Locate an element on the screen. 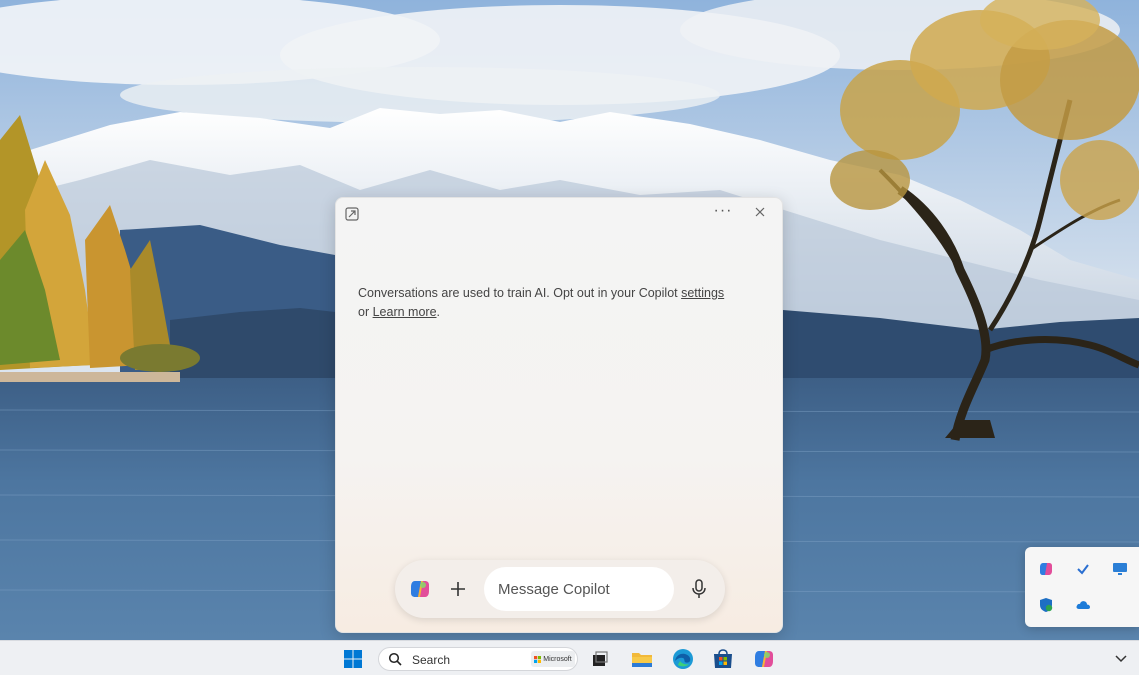 Image resolution: width=1139 pixels, height=675 pixels. message-composer is located at coordinates (560, 589).